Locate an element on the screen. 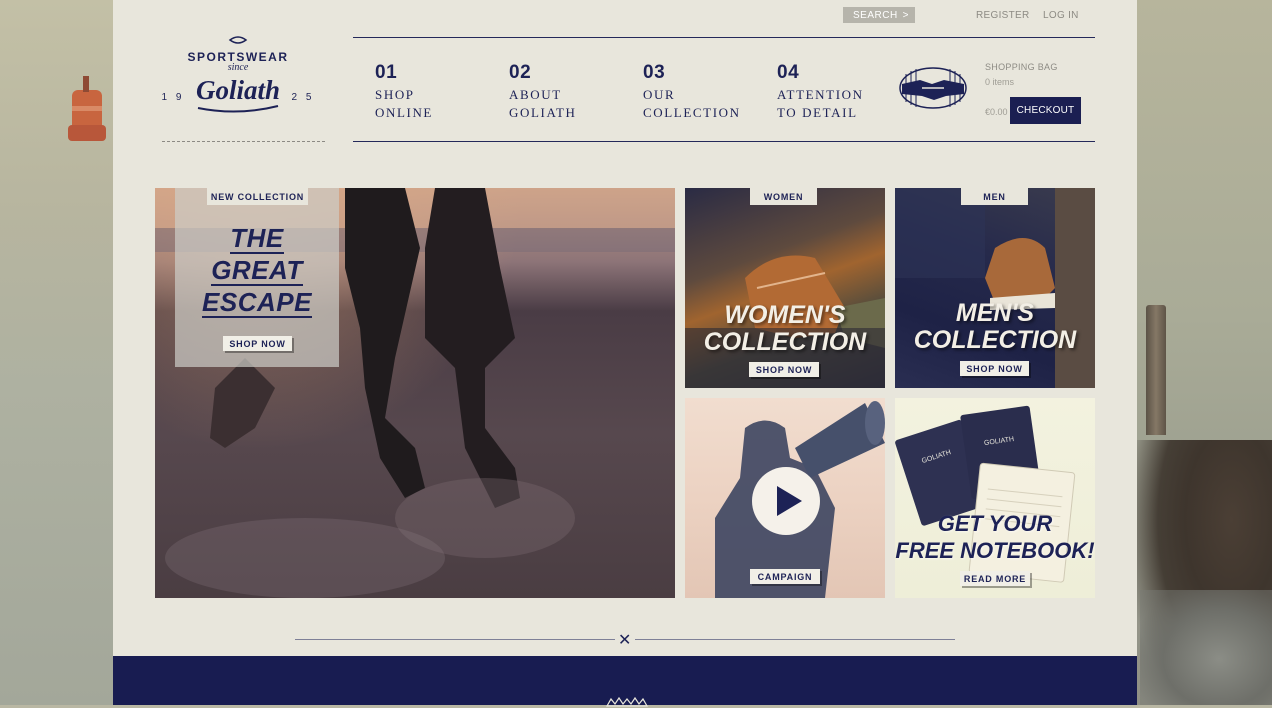  cross-icon: ✕ is located at coordinates (625, 640).